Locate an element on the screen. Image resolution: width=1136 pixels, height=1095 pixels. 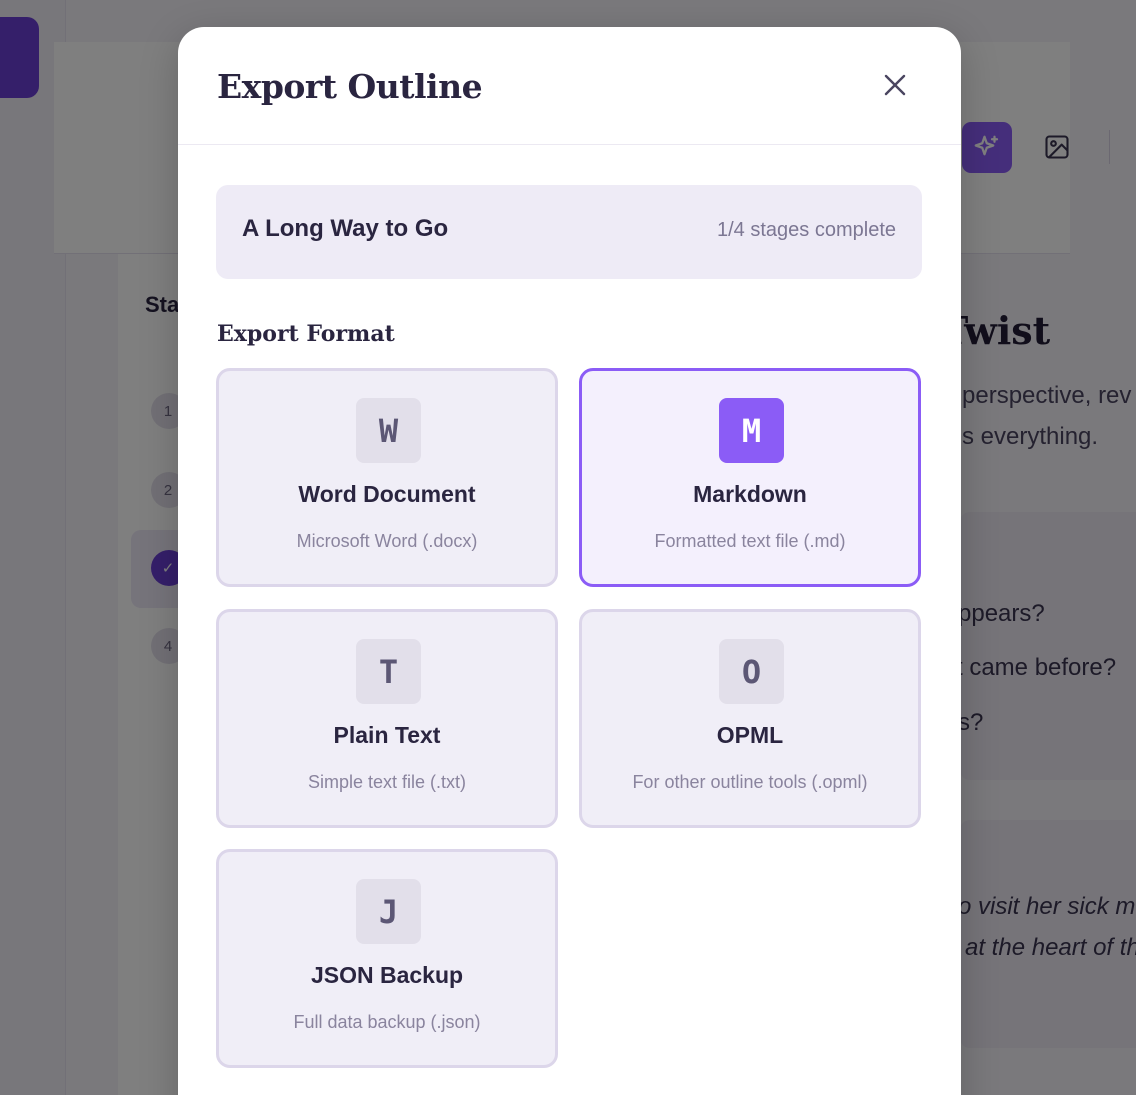
format-badge: J is located at coordinates (388, 911).